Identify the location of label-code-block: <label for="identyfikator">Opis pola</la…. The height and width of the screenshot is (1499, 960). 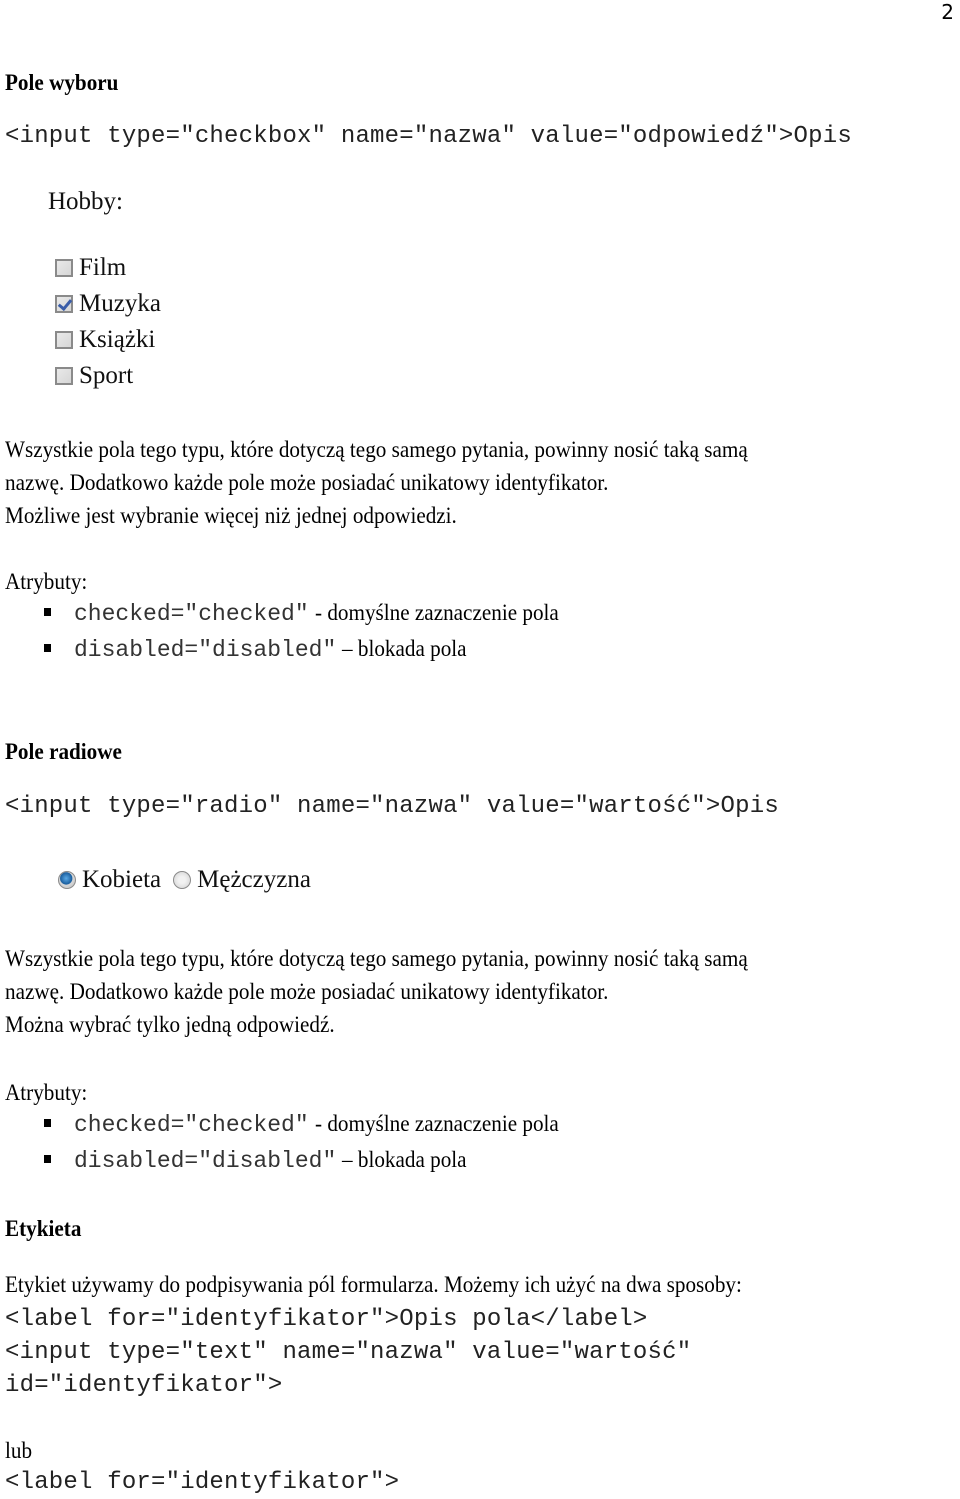
(348, 1352).